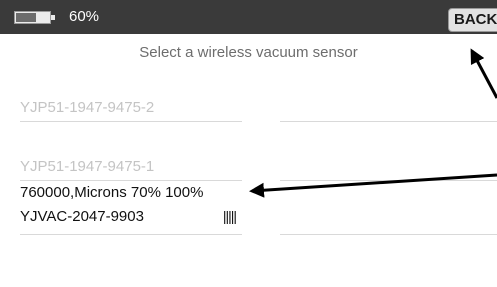 The image size is (497, 287). What do you see at coordinates (87, 107) in the screenshot?
I see `sensor-name: YJP51-1947-9475-2` at bounding box center [87, 107].